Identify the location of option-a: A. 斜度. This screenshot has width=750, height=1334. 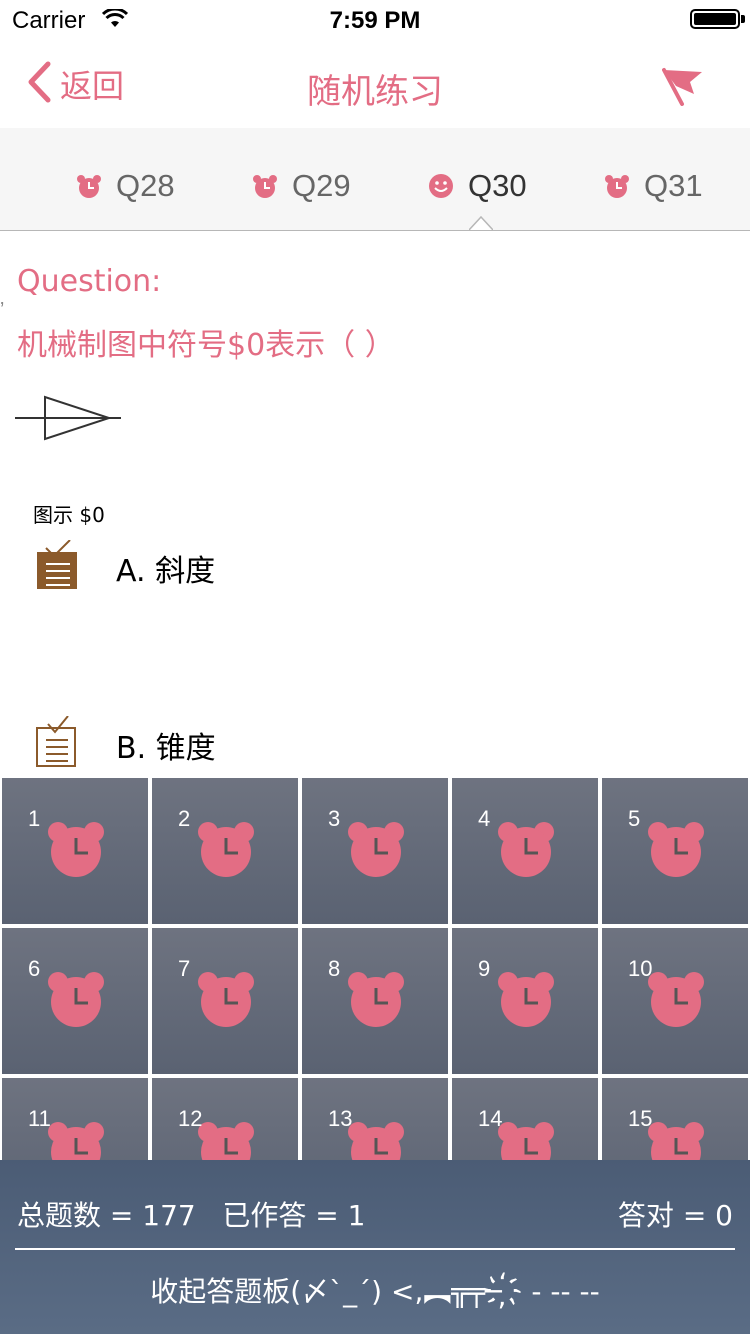
(126, 567).